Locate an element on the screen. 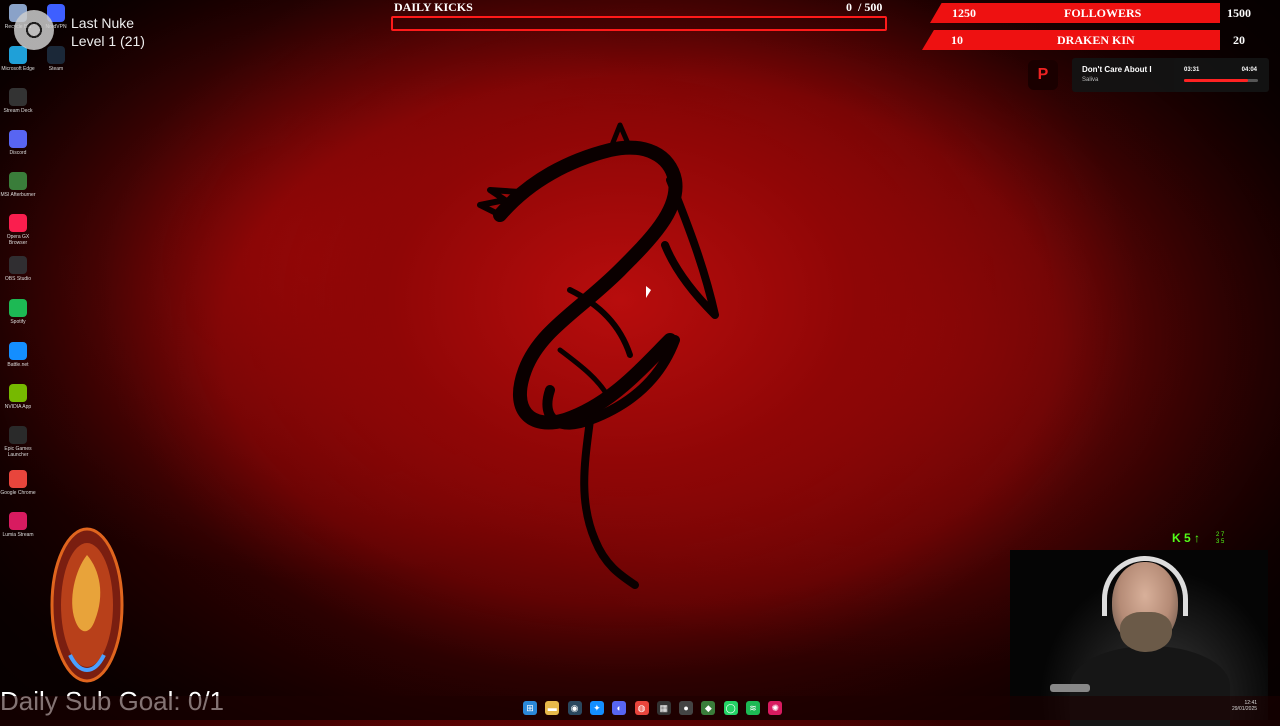  followers-goal-bar: 1250 FOLLOWERS is located at coordinates (1075, 13).